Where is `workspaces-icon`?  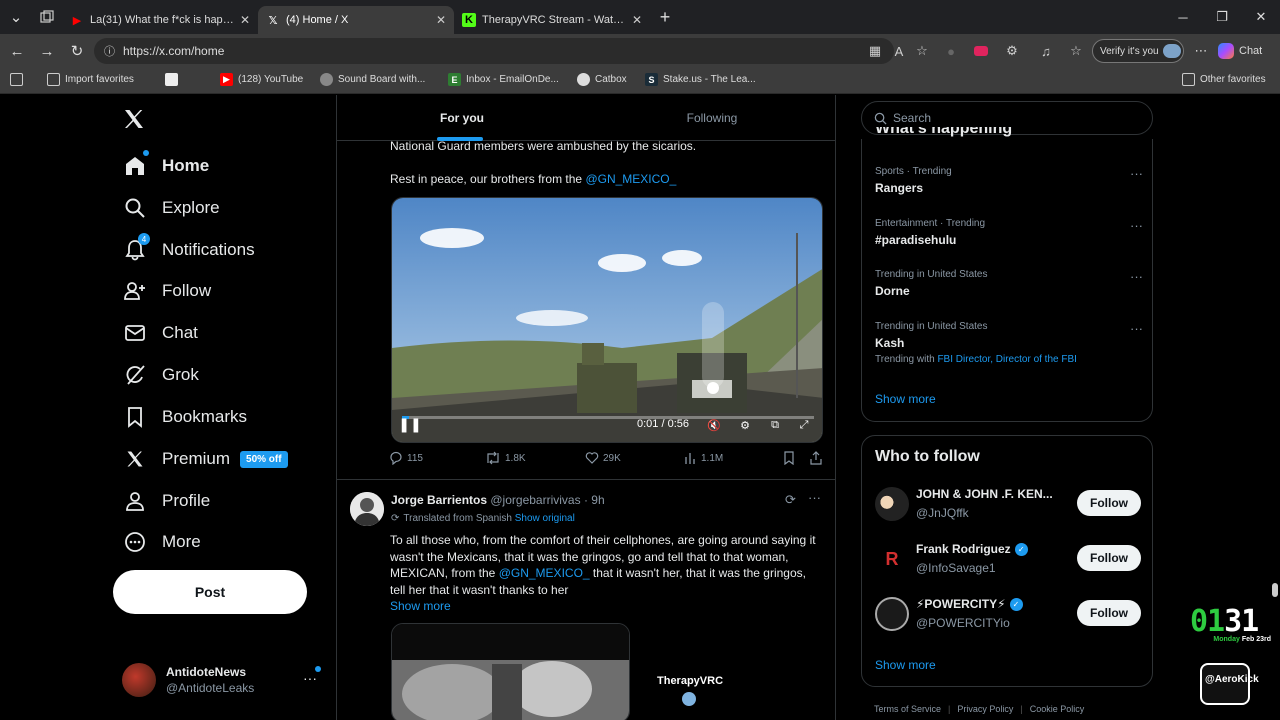 workspaces-icon is located at coordinates (47, 17).